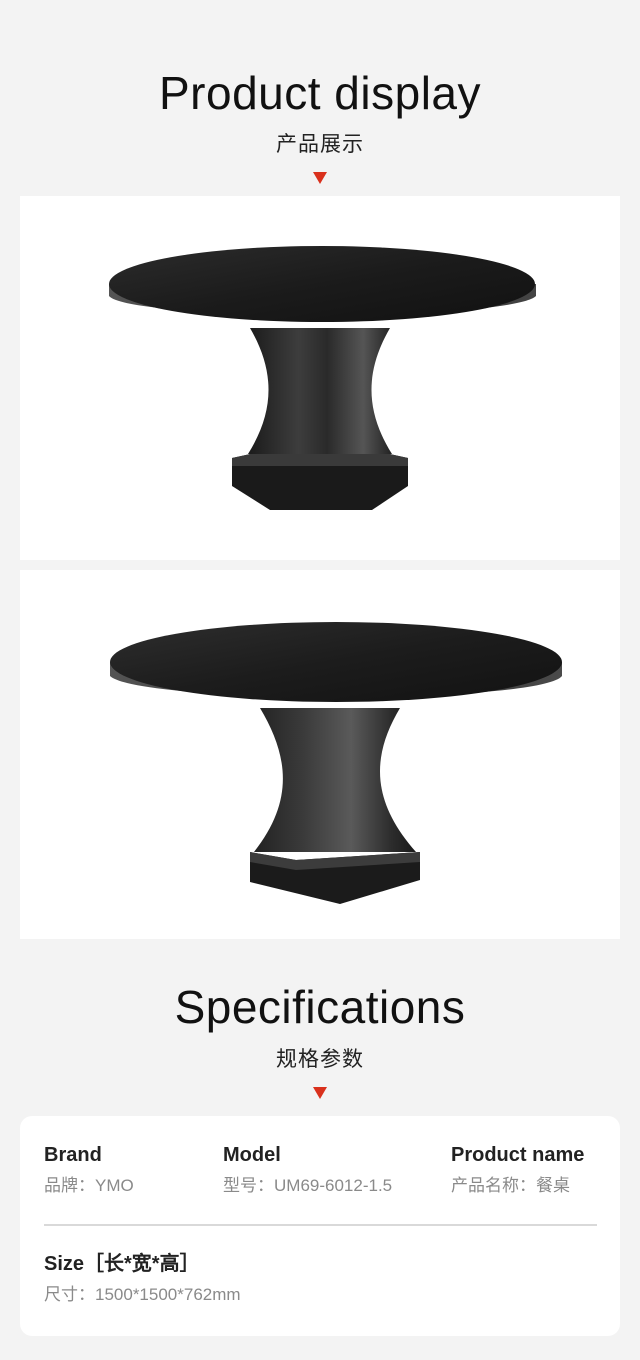  Describe the element at coordinates (320, 1059) in the screenshot. I see `specifications-subtitle: 规格参数` at that location.